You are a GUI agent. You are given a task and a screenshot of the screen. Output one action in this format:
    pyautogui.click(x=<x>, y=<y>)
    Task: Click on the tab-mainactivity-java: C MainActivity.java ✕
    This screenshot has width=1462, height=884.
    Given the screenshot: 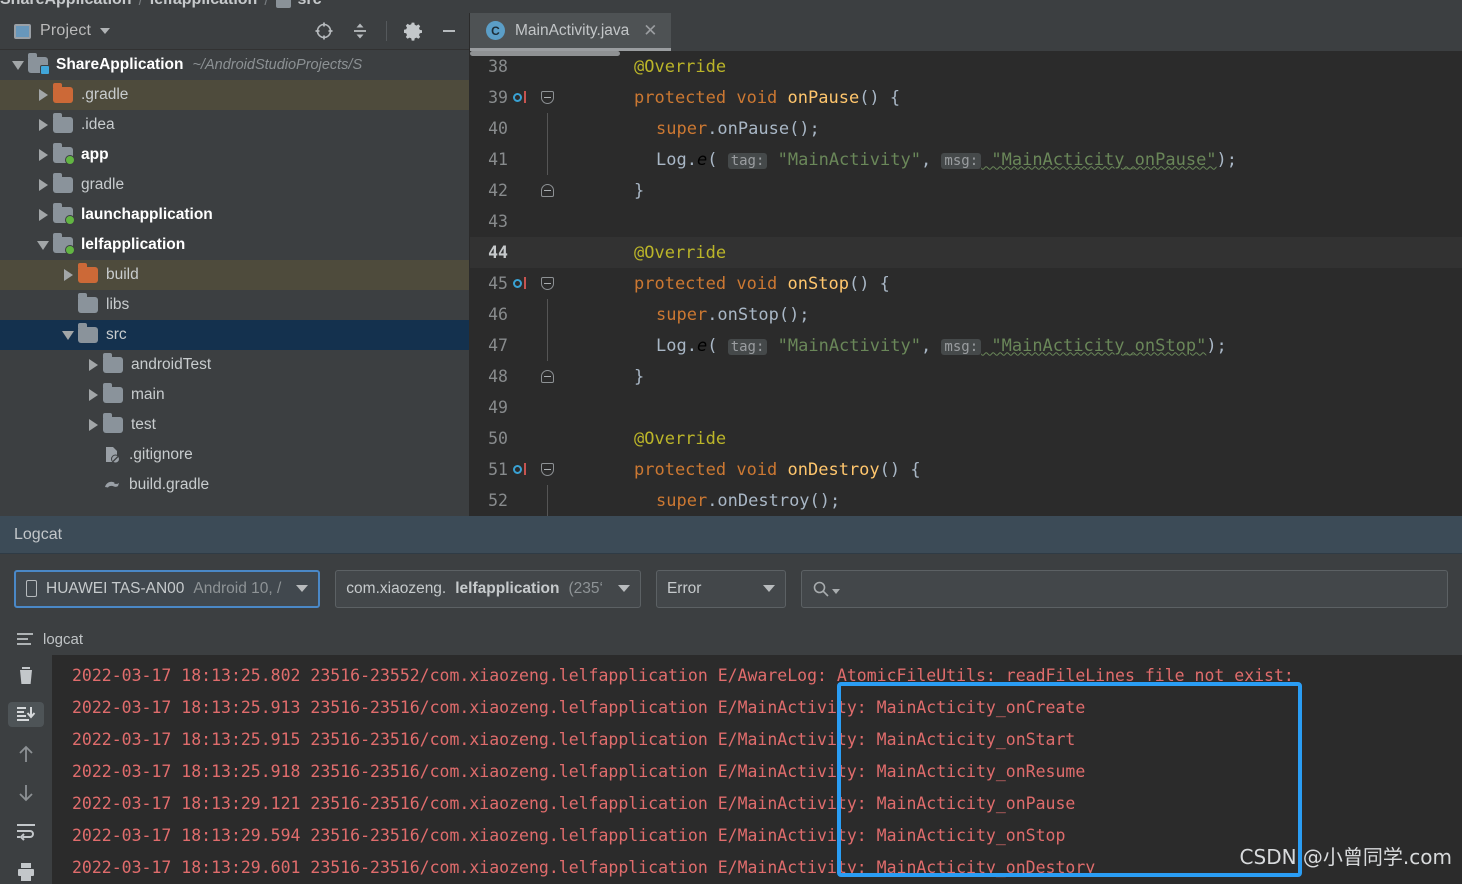 What is the action you would take?
    pyautogui.click(x=570, y=32)
    